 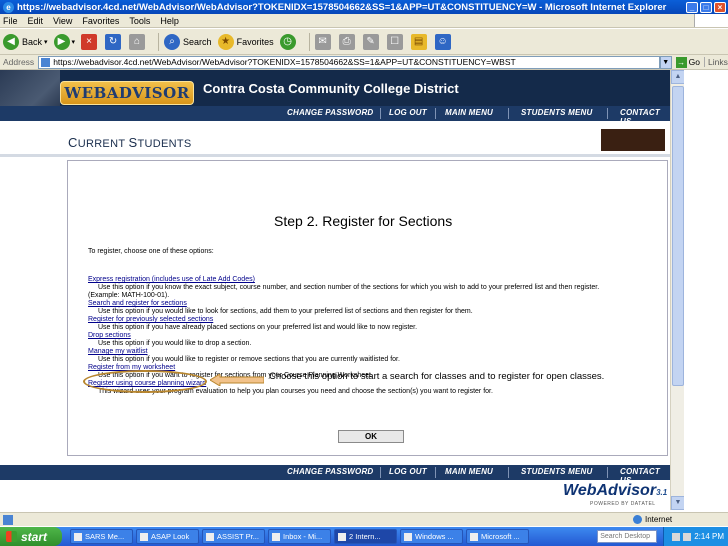 I want to click on favorites-button: ★ Favorites, so click(x=245, y=41).